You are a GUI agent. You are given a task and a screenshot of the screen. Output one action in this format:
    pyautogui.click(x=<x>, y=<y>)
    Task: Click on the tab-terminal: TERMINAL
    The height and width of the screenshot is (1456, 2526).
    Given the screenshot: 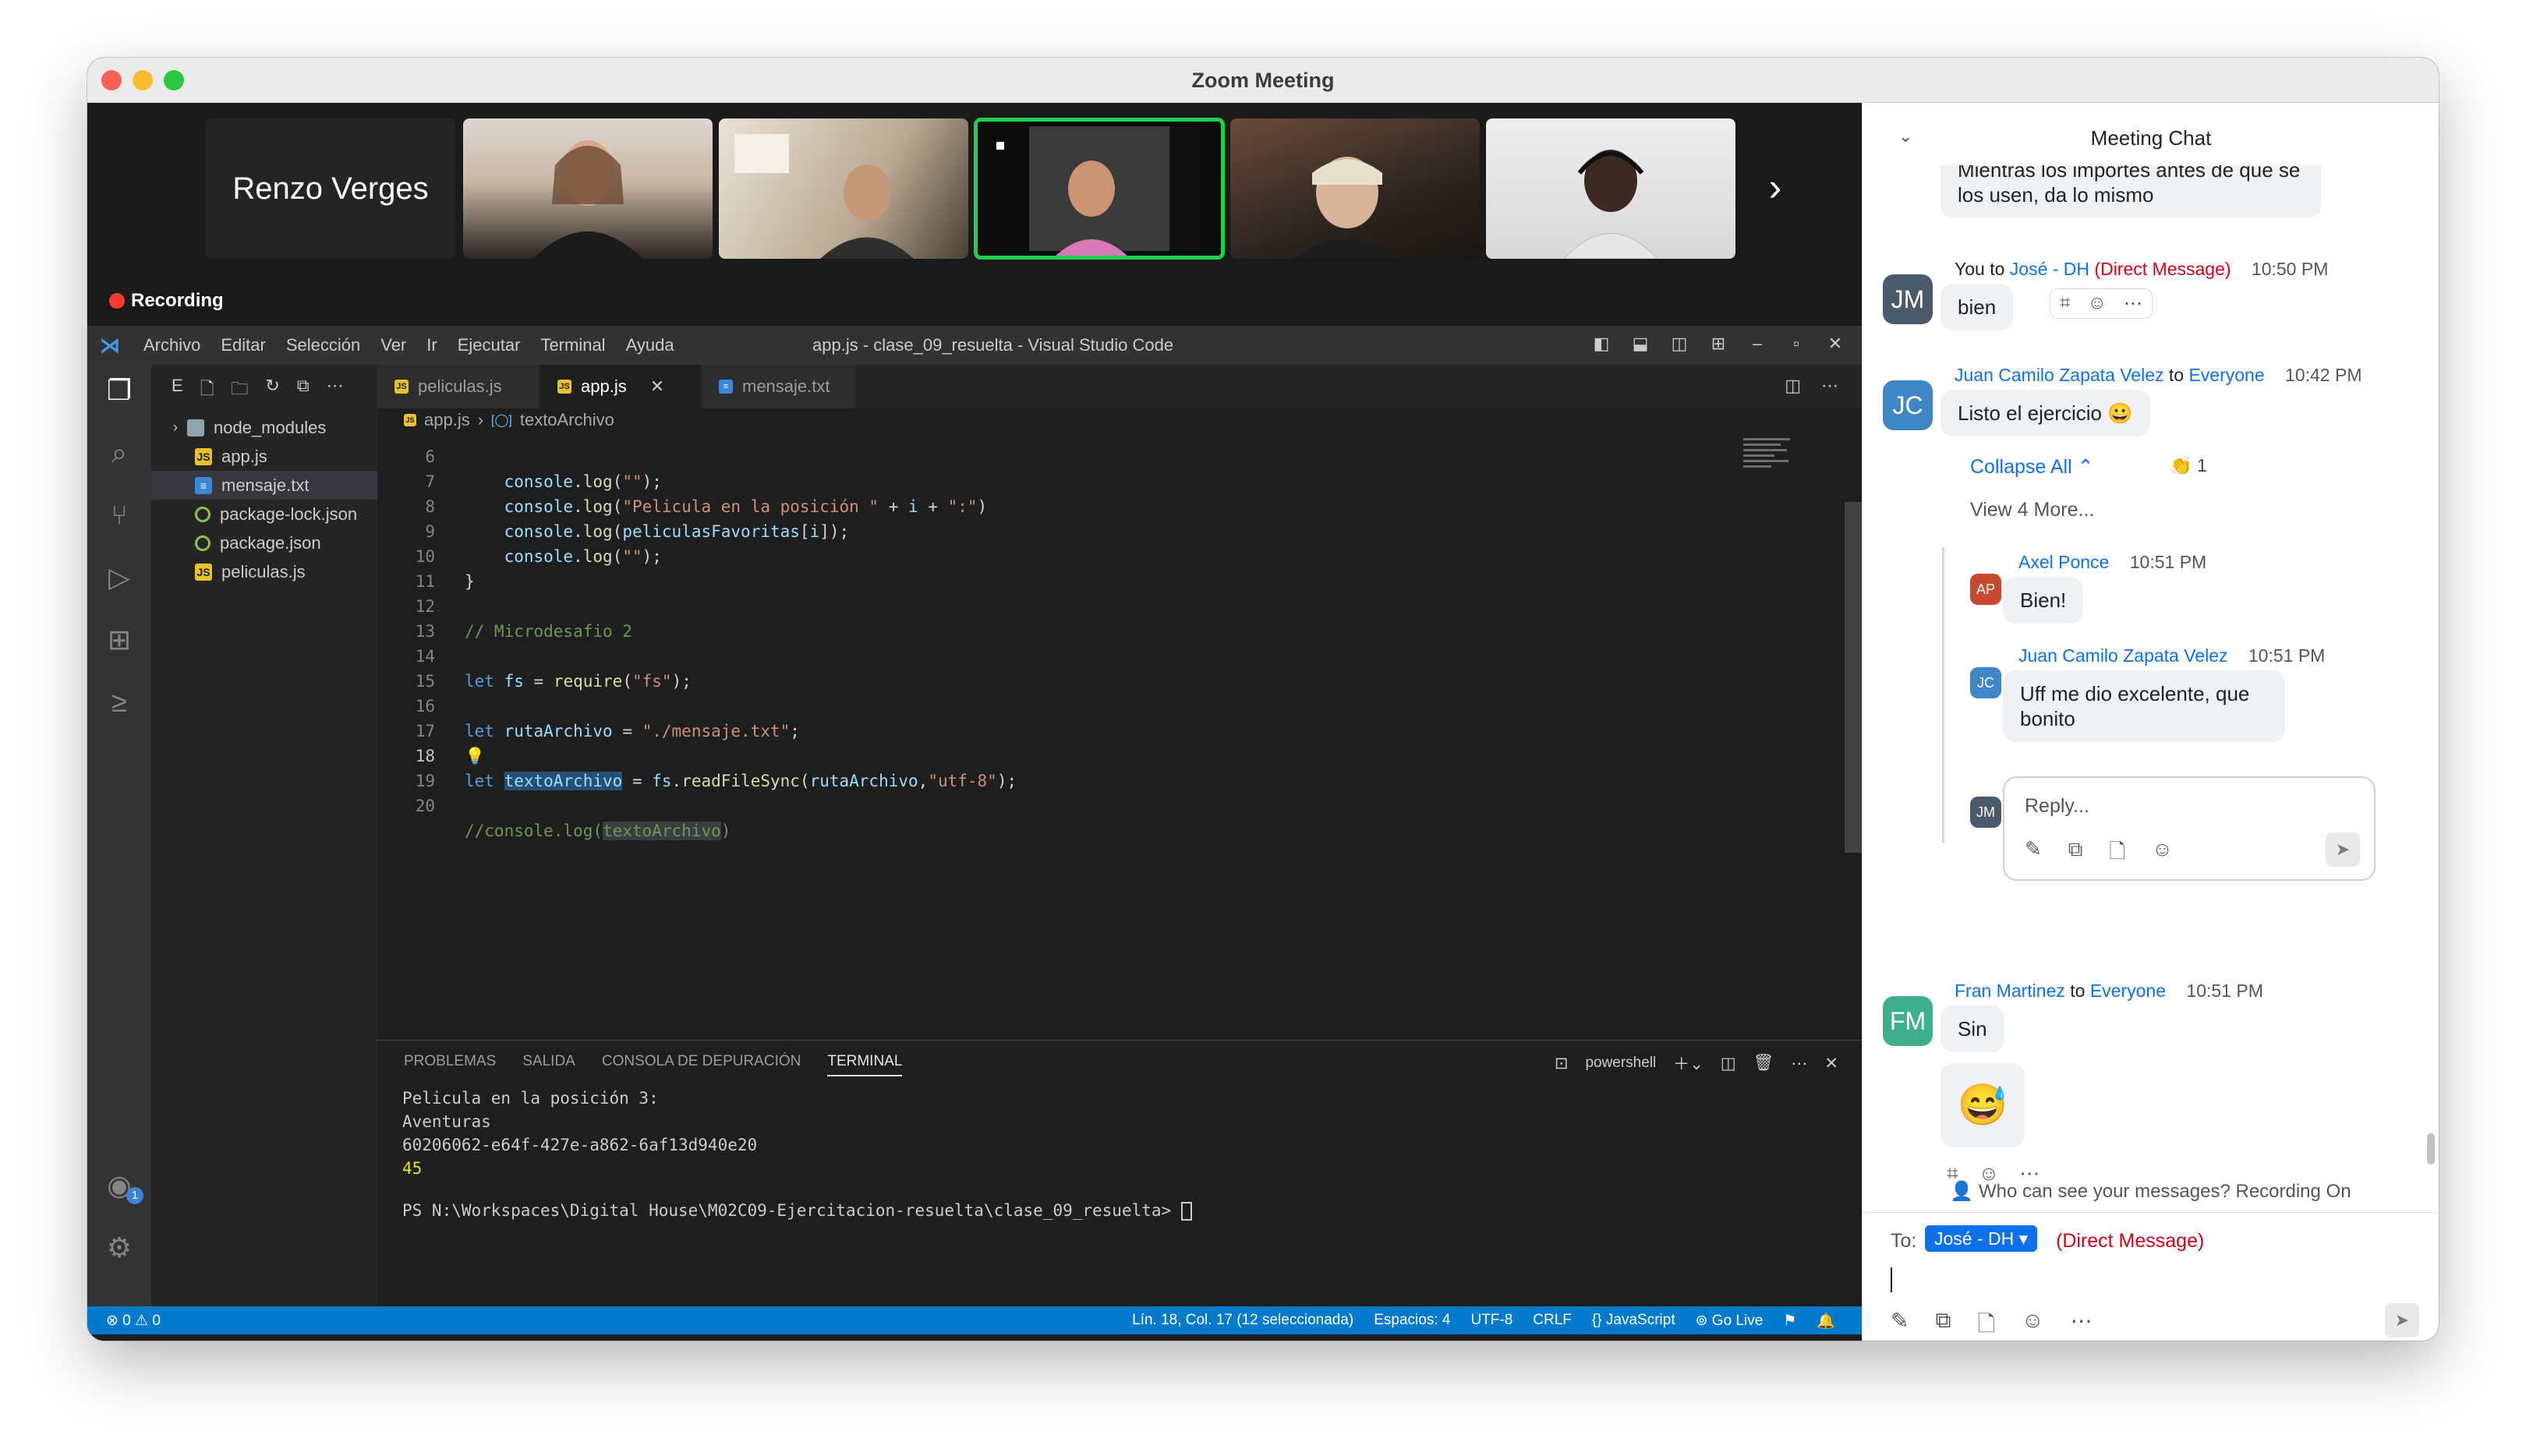 What is the action you would take?
    pyautogui.click(x=865, y=1064)
    